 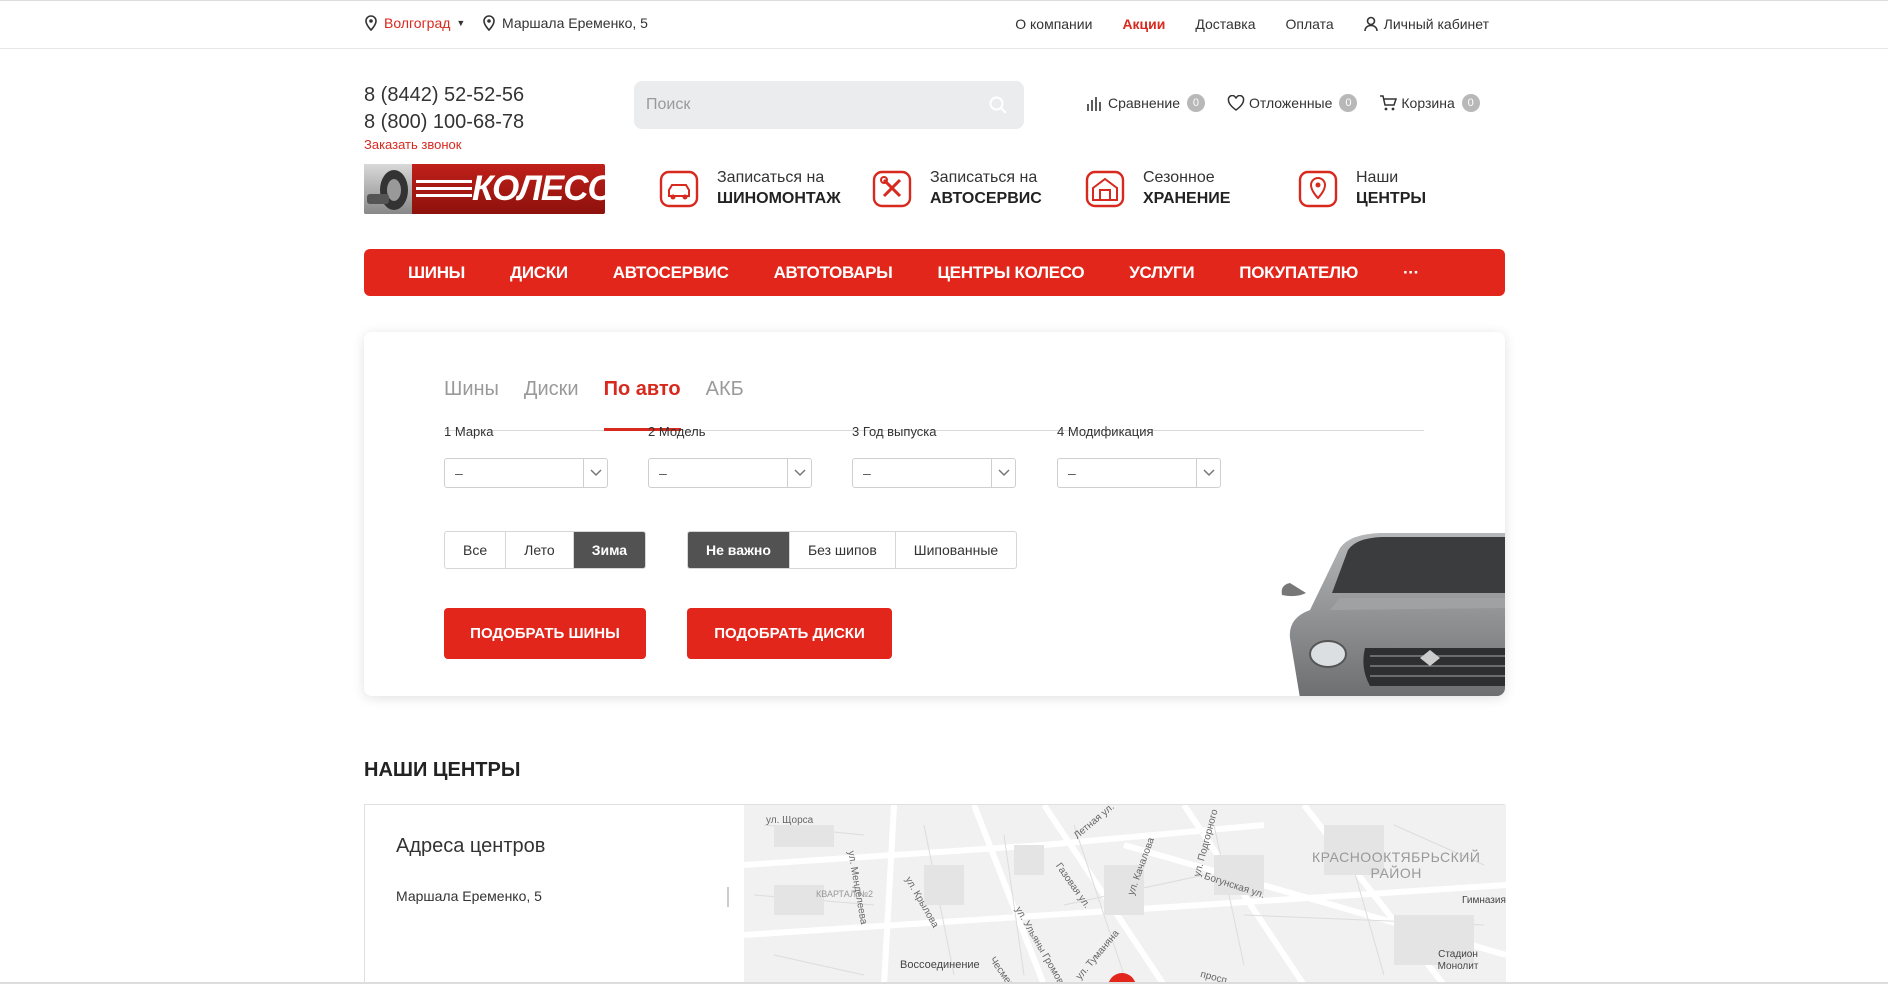 I want to click on service-line1: Наши, so click(x=1377, y=177).